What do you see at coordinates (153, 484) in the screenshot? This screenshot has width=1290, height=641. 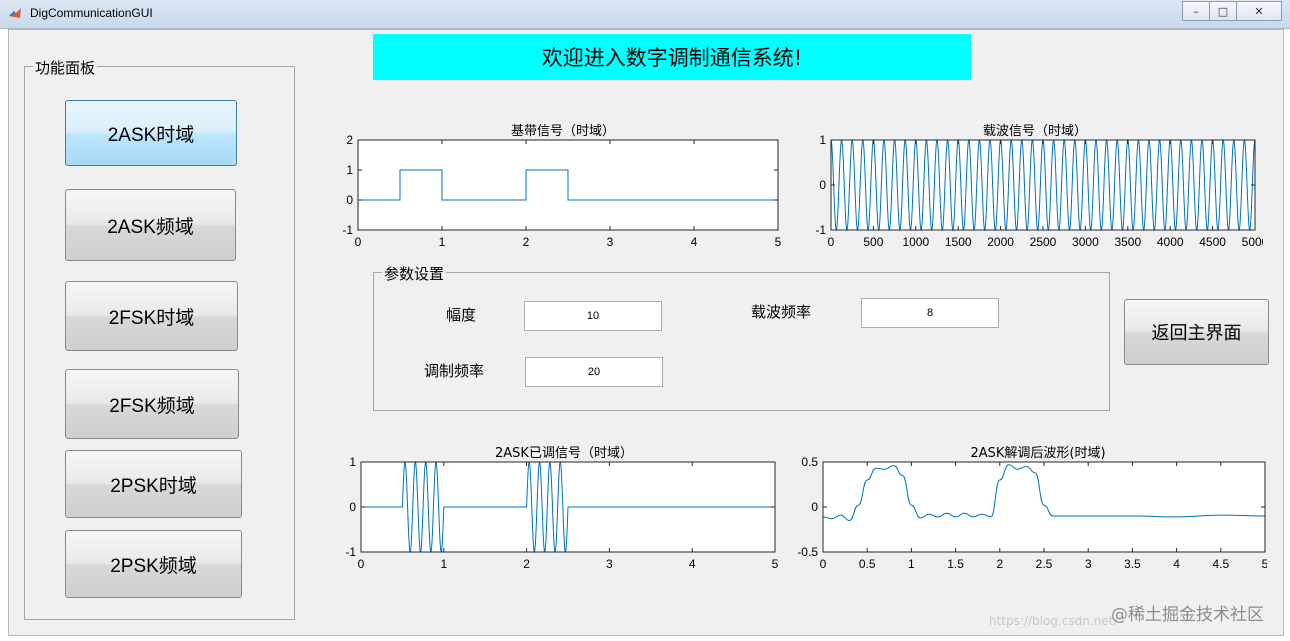 I see `2psk-time-button: 2PSK时域` at bounding box center [153, 484].